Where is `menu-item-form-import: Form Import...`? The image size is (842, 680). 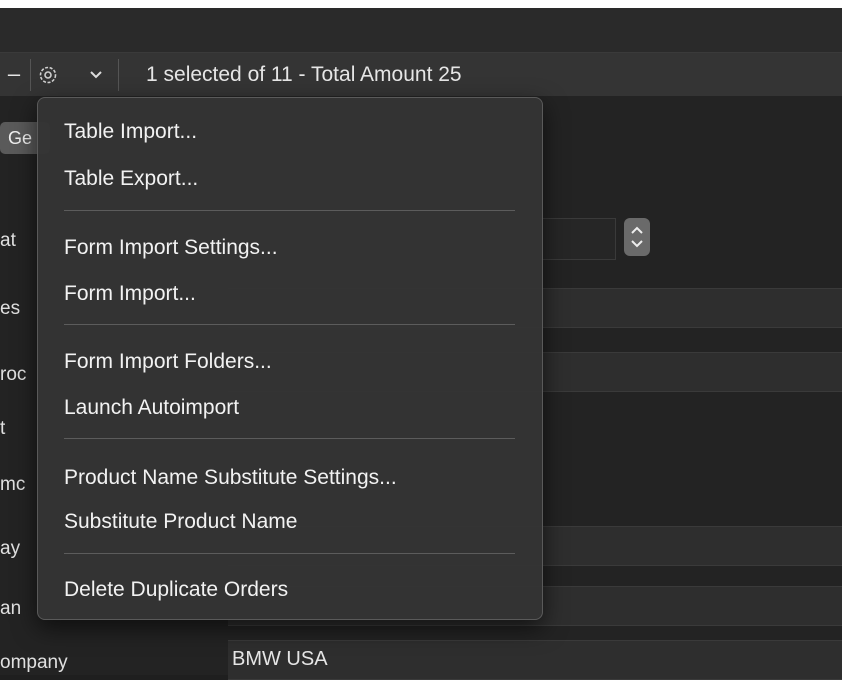
menu-item-form-import: Form Import... is located at coordinates (130, 294).